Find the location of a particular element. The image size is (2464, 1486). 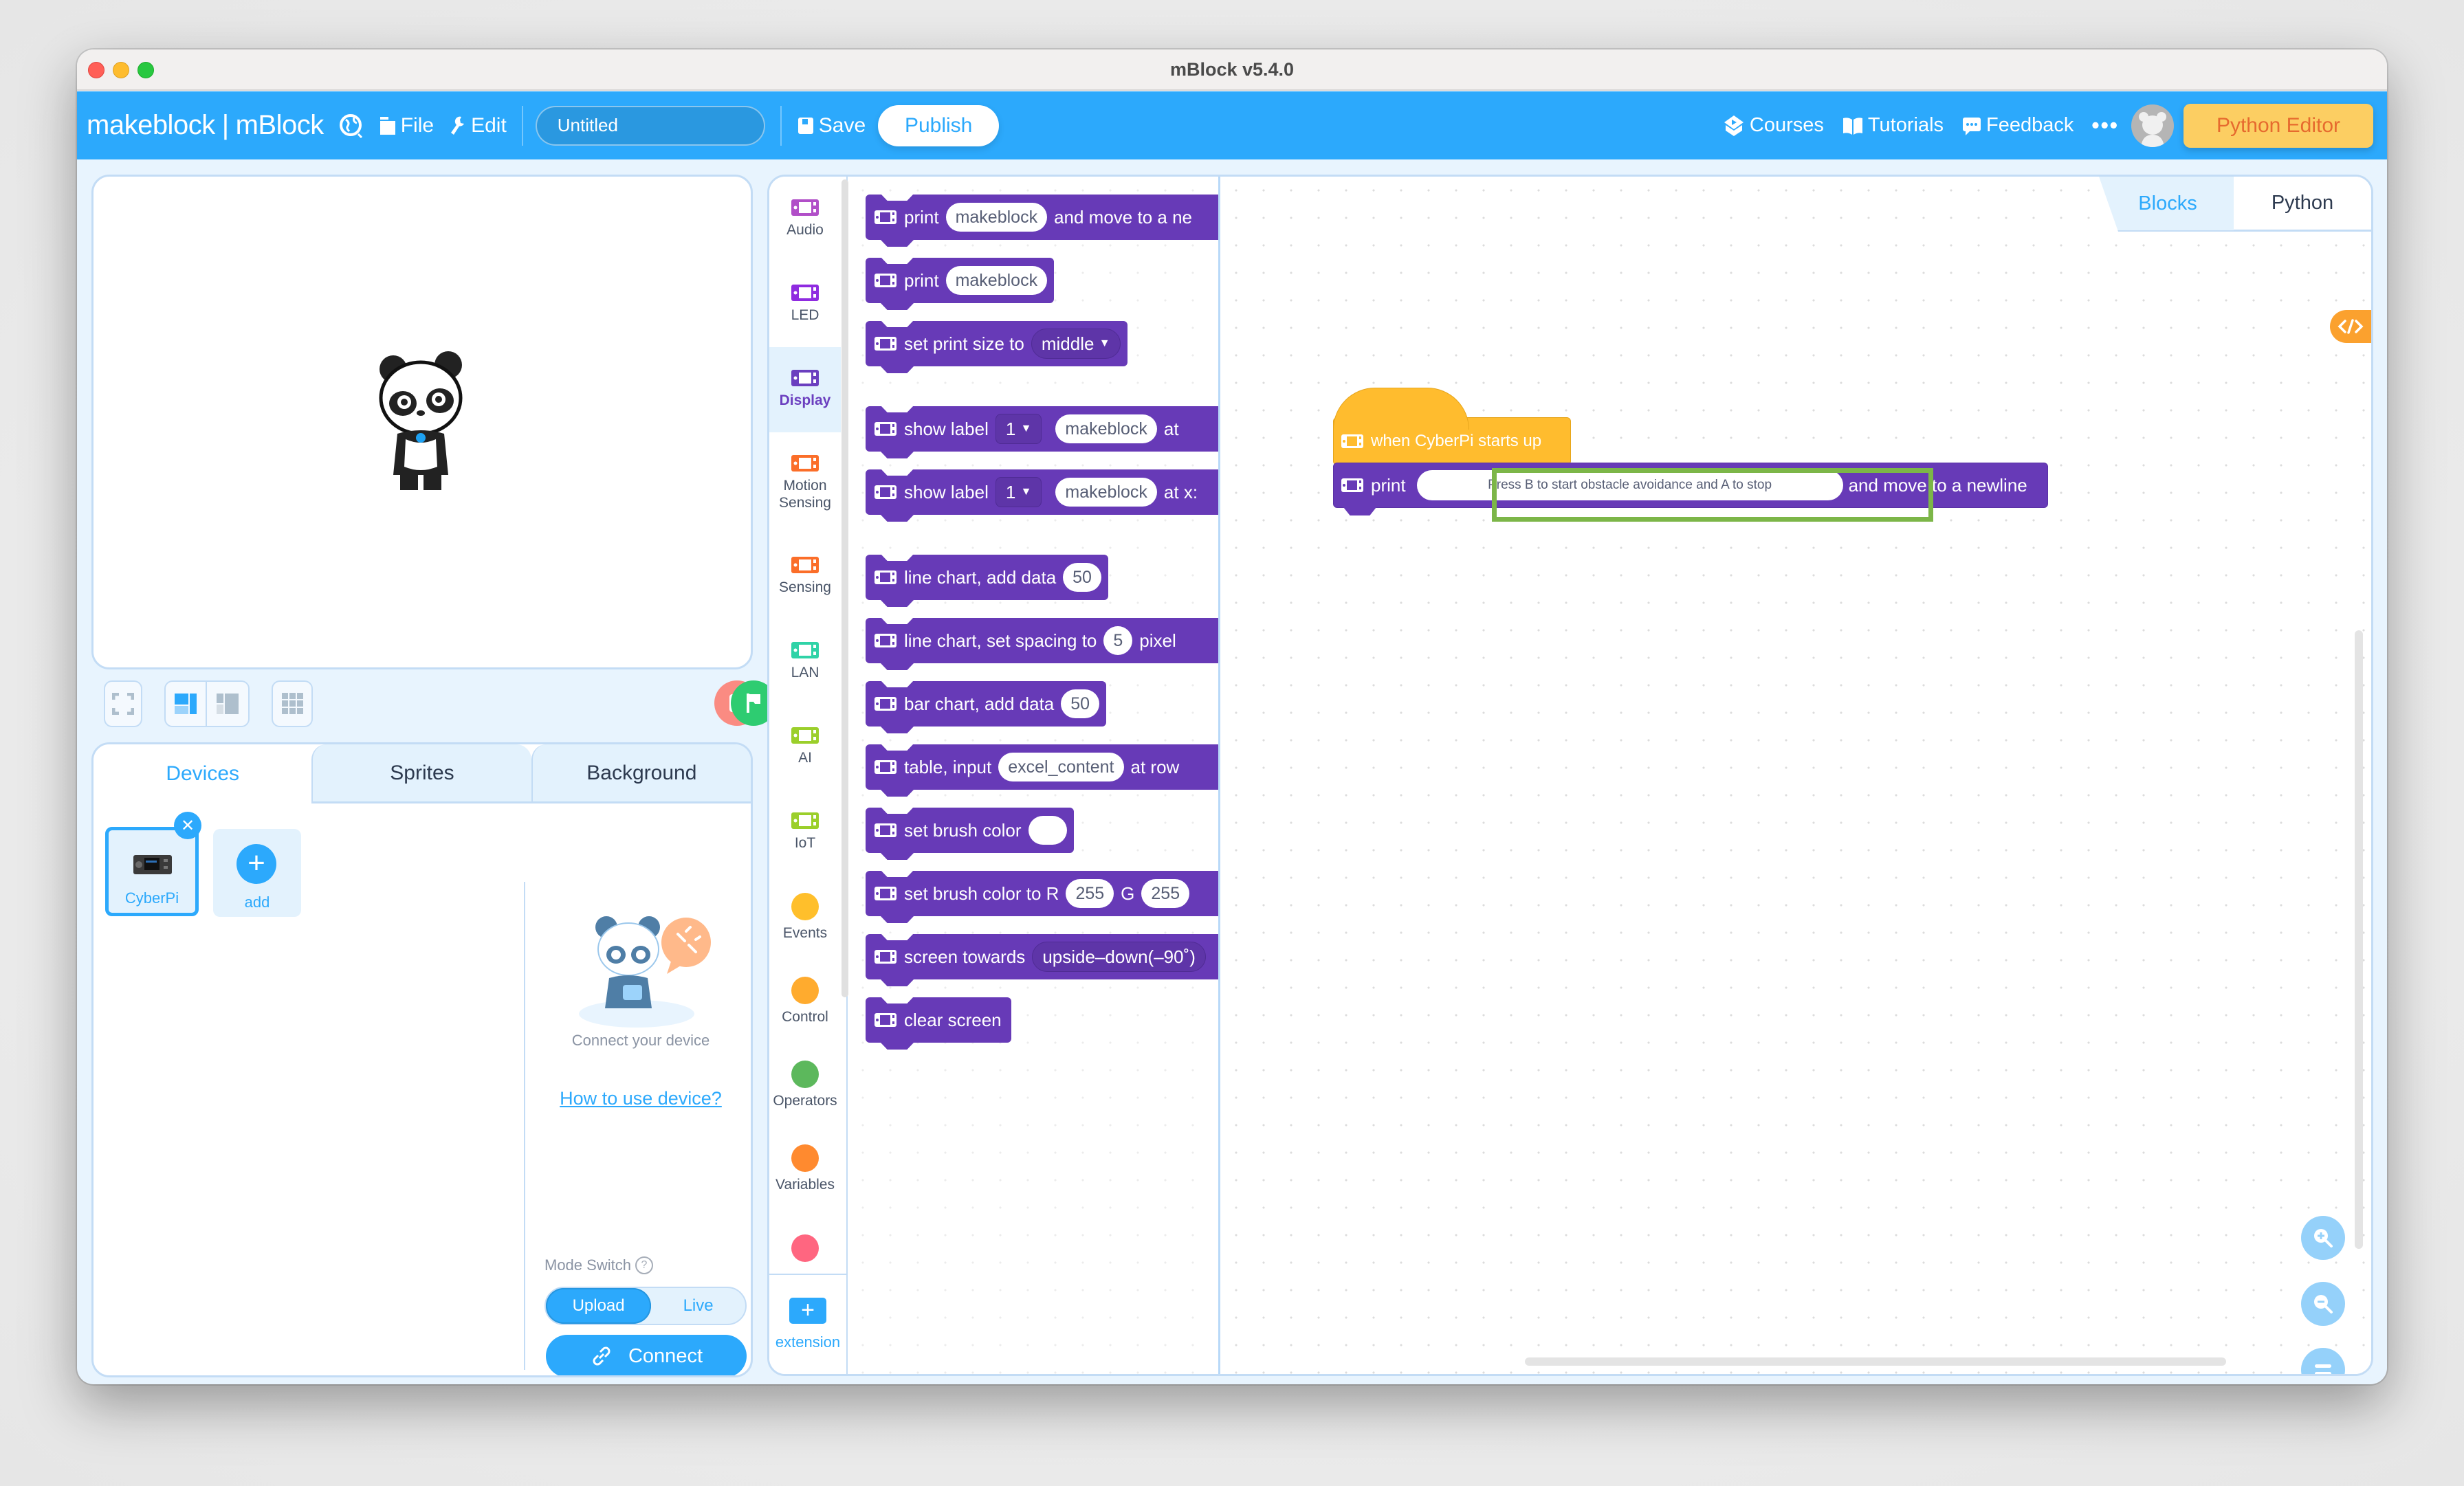

help-icon: ? is located at coordinates (644, 1265).